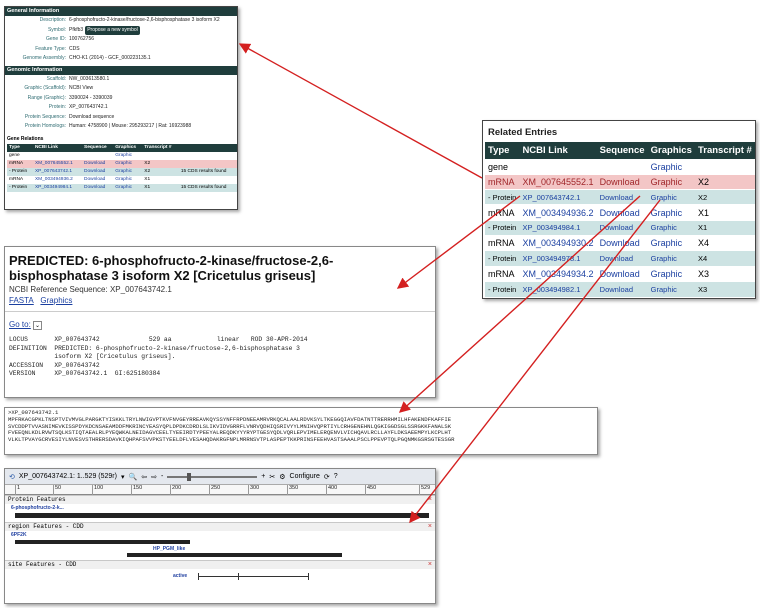 Image resolution: width=760 pixels, height=608 pixels. Describe the element at coordinates (20, 324) in the screenshot. I see `goto-link: Go to:` at that location.